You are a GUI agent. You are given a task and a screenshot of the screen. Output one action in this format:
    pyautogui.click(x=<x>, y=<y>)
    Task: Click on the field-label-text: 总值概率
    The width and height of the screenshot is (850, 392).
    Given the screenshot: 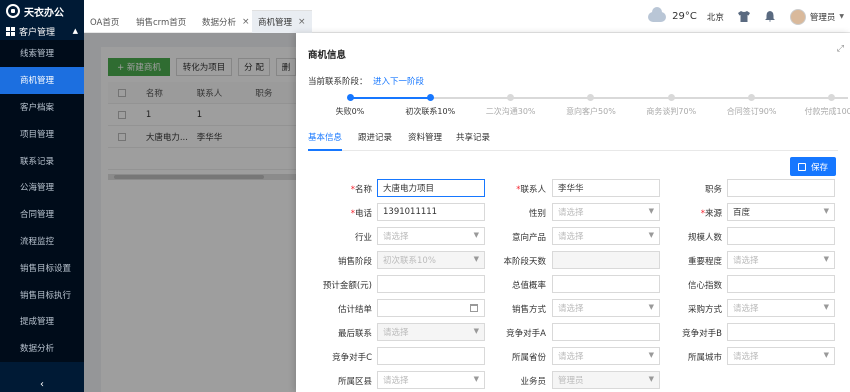 What is the action you would take?
    pyautogui.click(x=528, y=286)
    